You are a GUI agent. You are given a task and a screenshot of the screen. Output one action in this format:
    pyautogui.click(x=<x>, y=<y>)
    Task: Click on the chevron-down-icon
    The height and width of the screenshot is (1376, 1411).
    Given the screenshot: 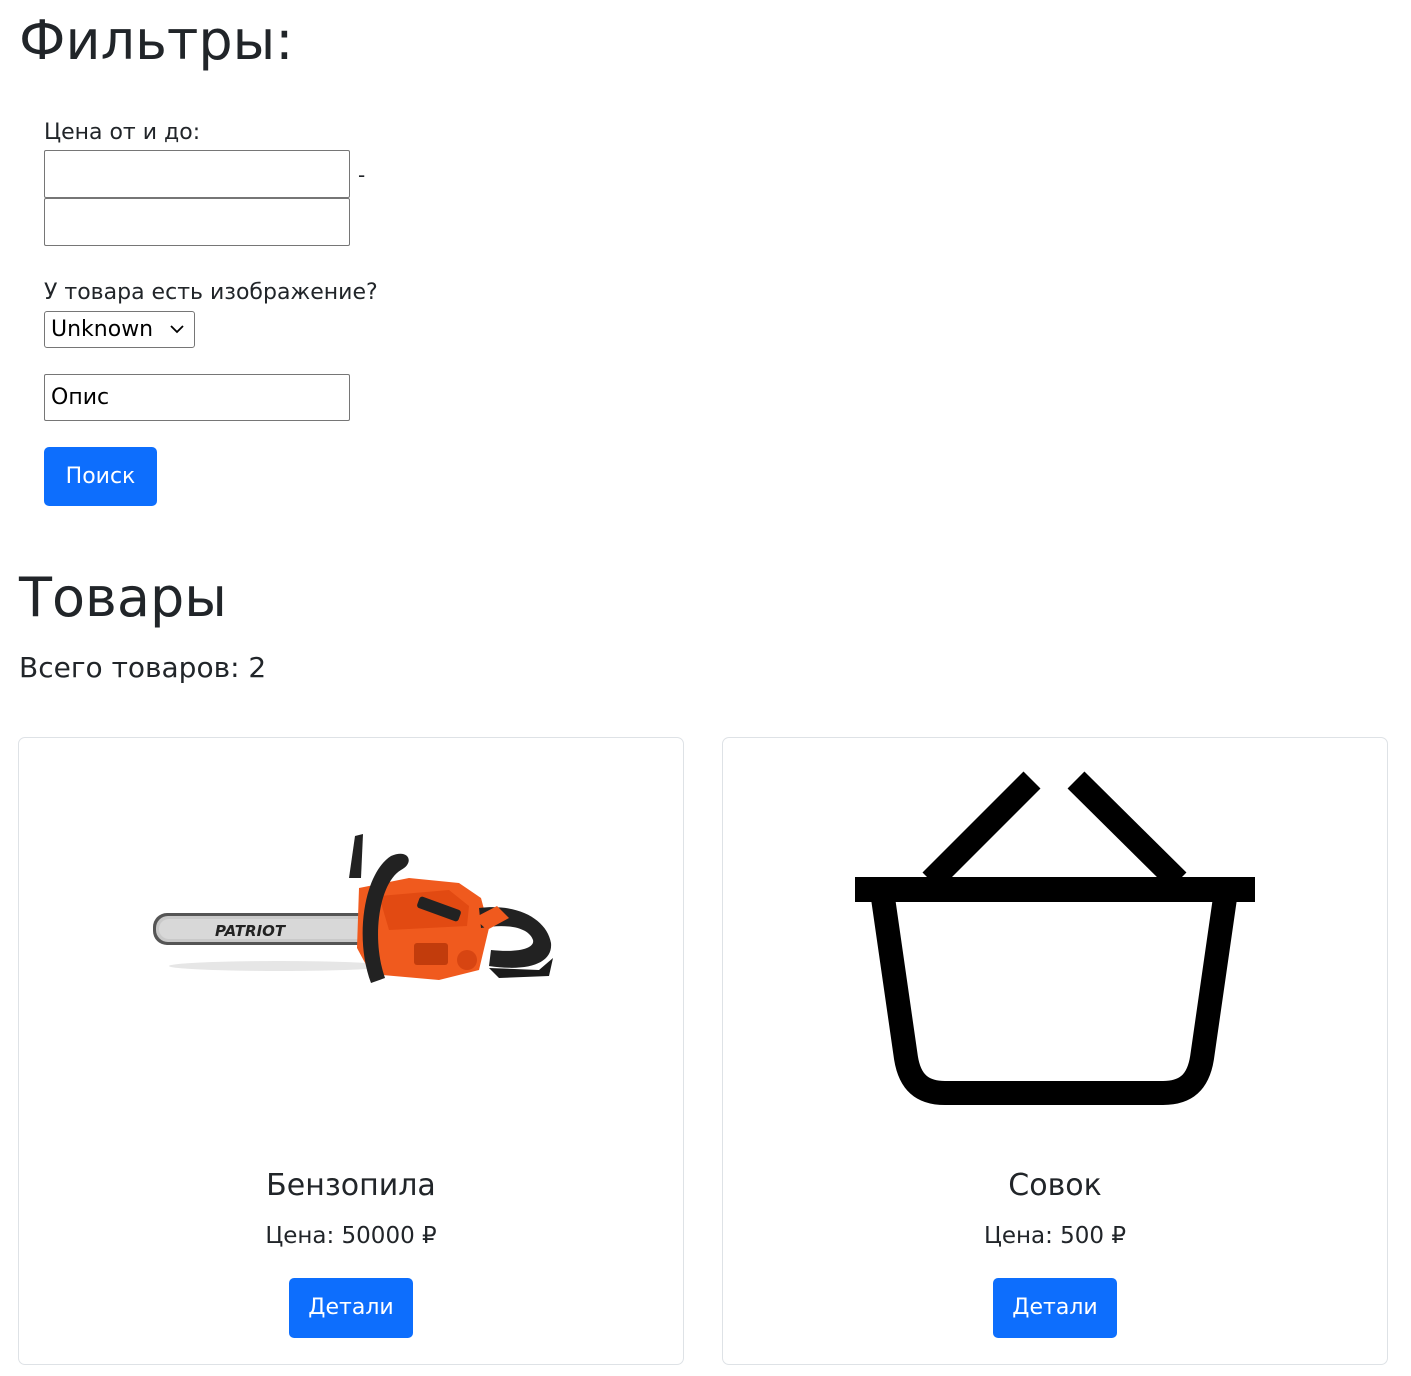 What is the action you would take?
    pyautogui.click(x=177, y=329)
    